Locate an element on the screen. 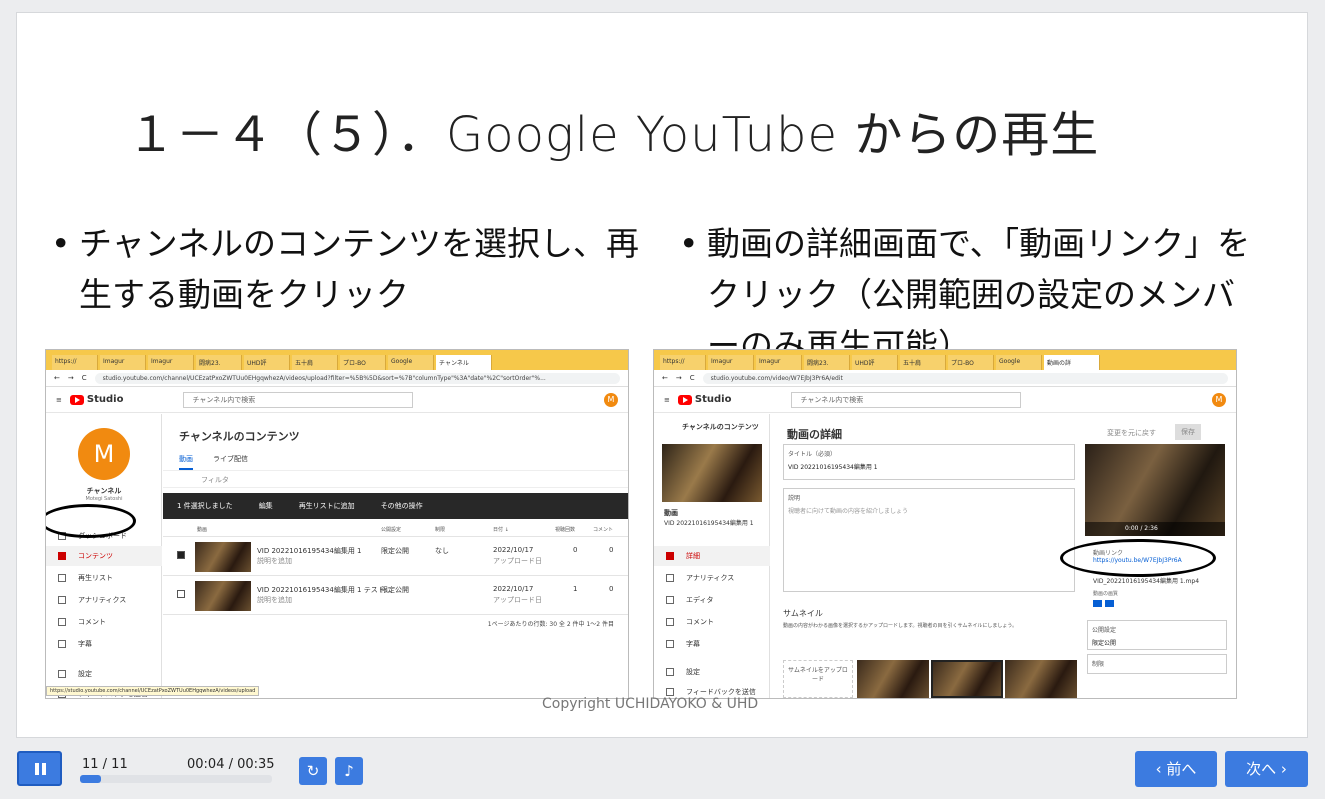 The width and height of the screenshot is (1325, 799). browser-tab-active: チャンネル is located at coordinates (464, 362).